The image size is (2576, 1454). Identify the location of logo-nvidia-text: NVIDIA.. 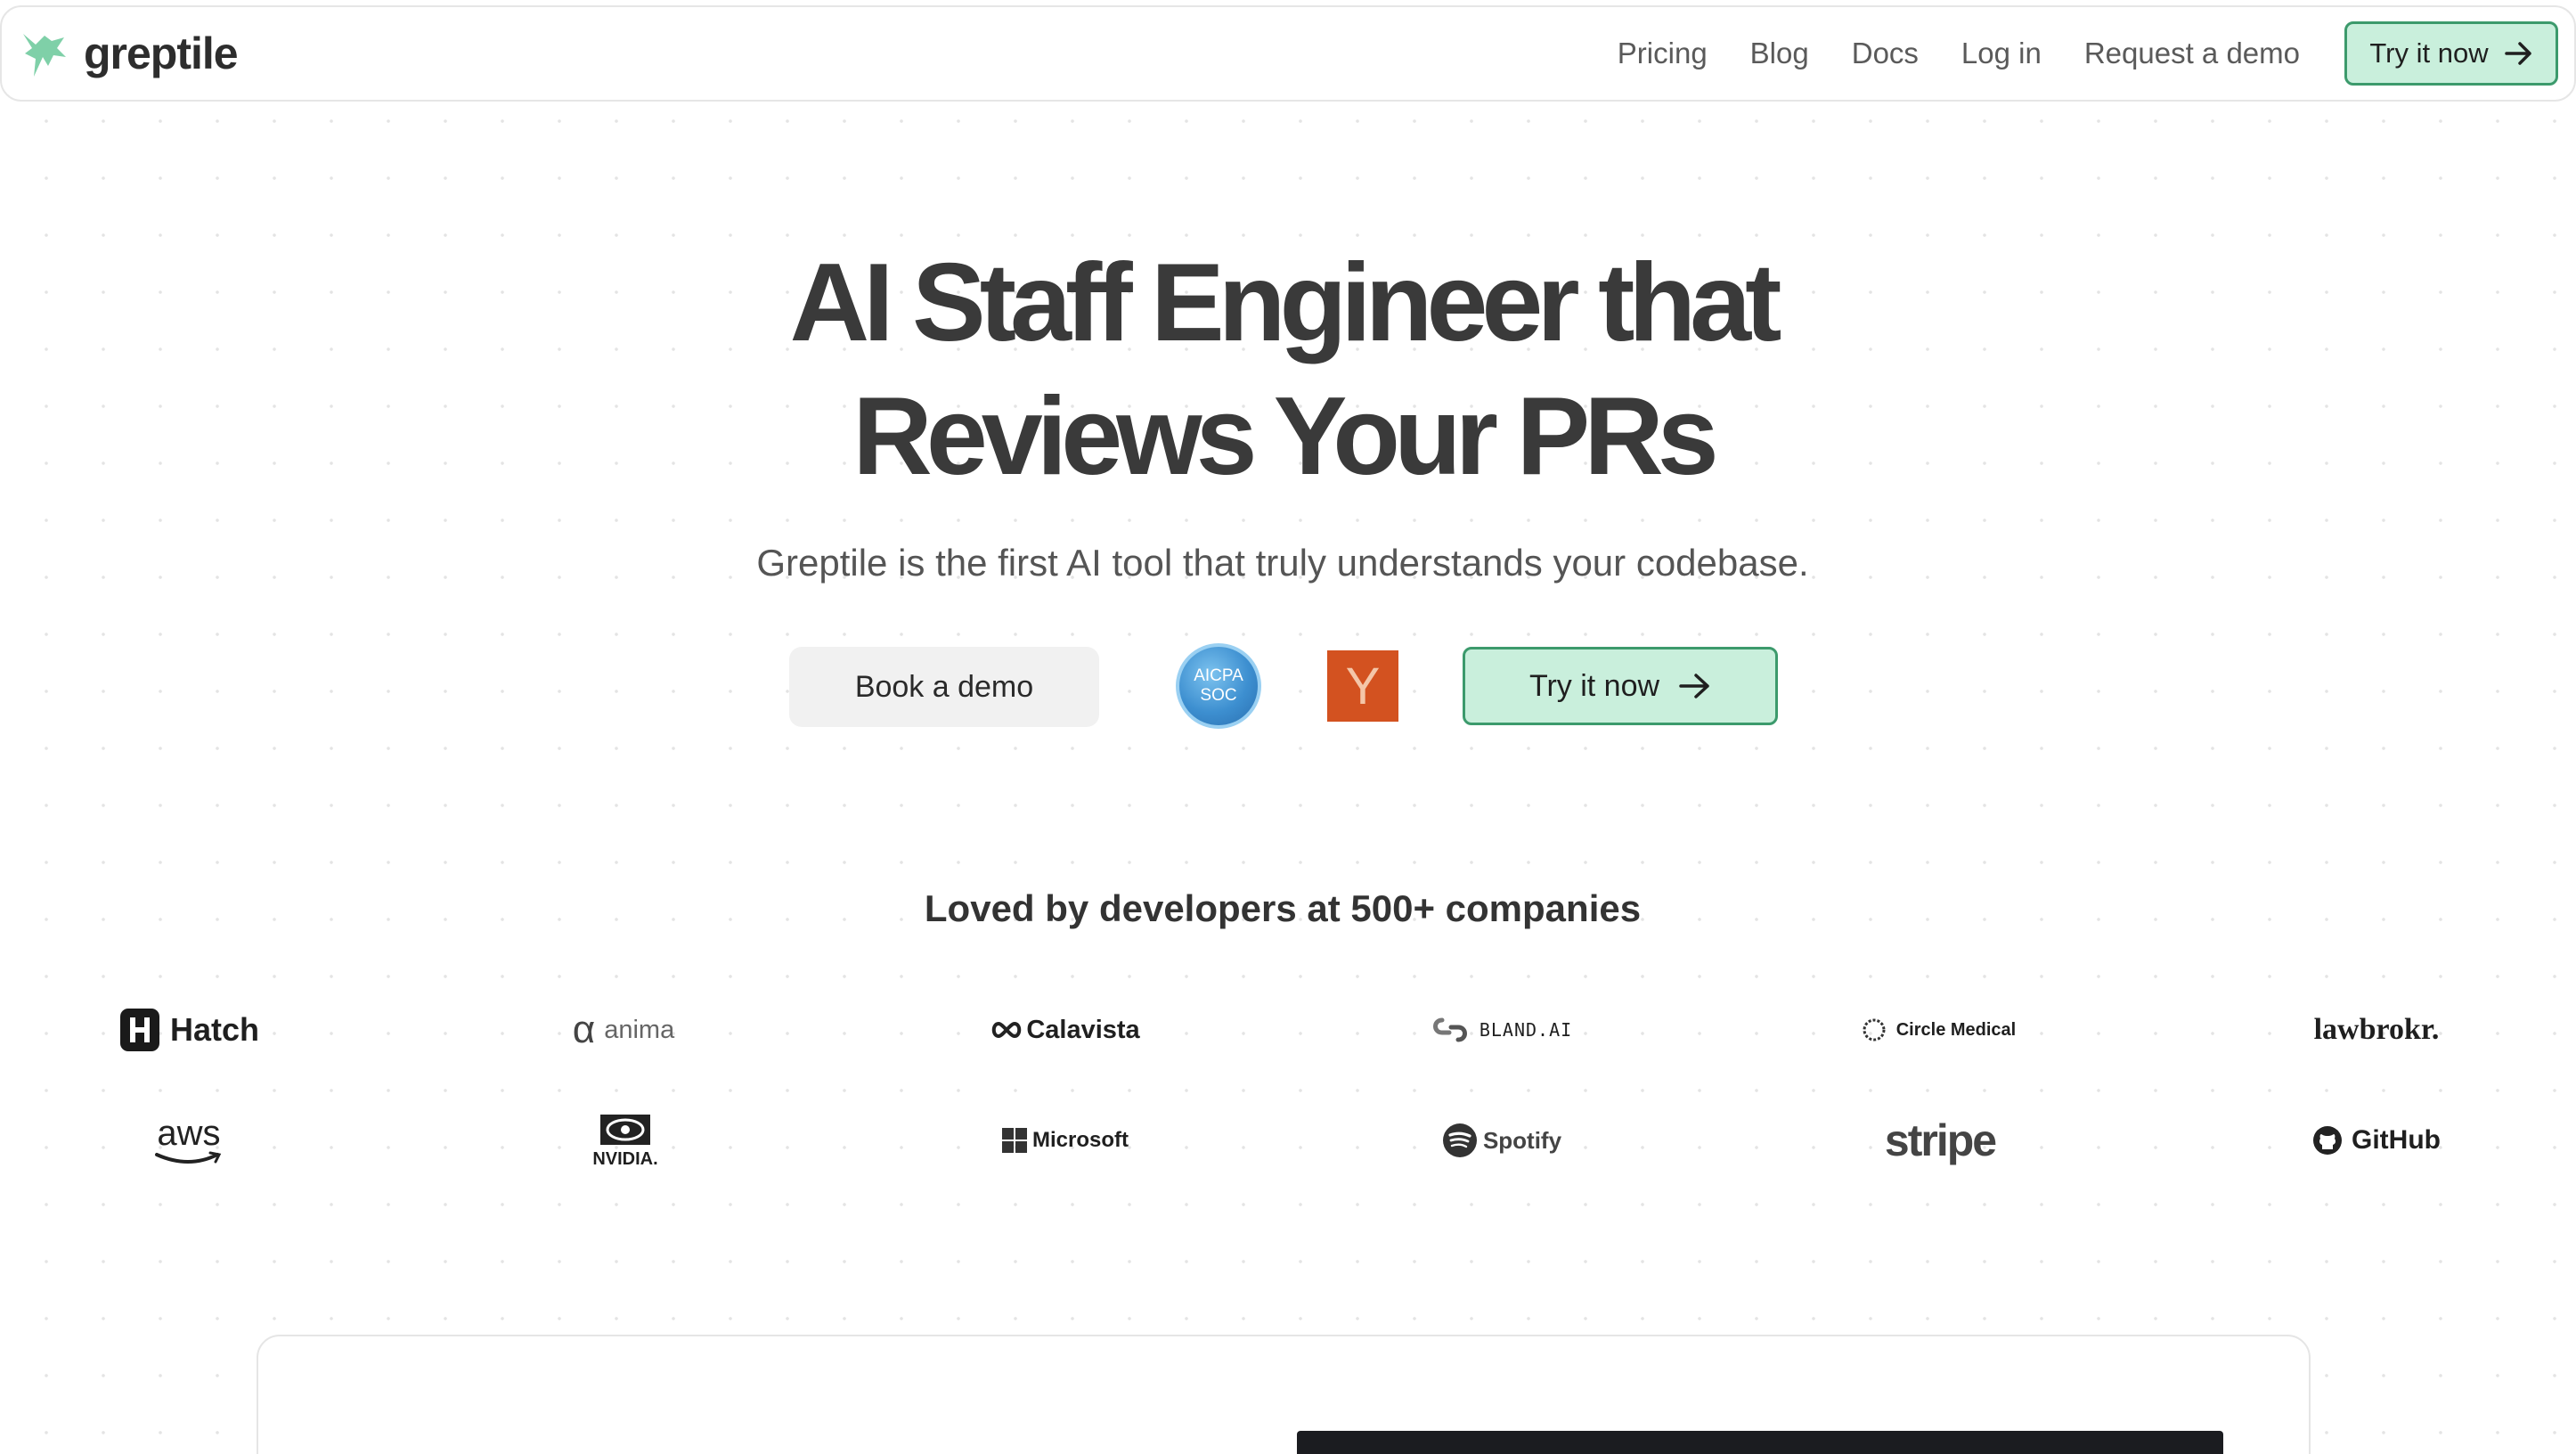
(625, 1159).